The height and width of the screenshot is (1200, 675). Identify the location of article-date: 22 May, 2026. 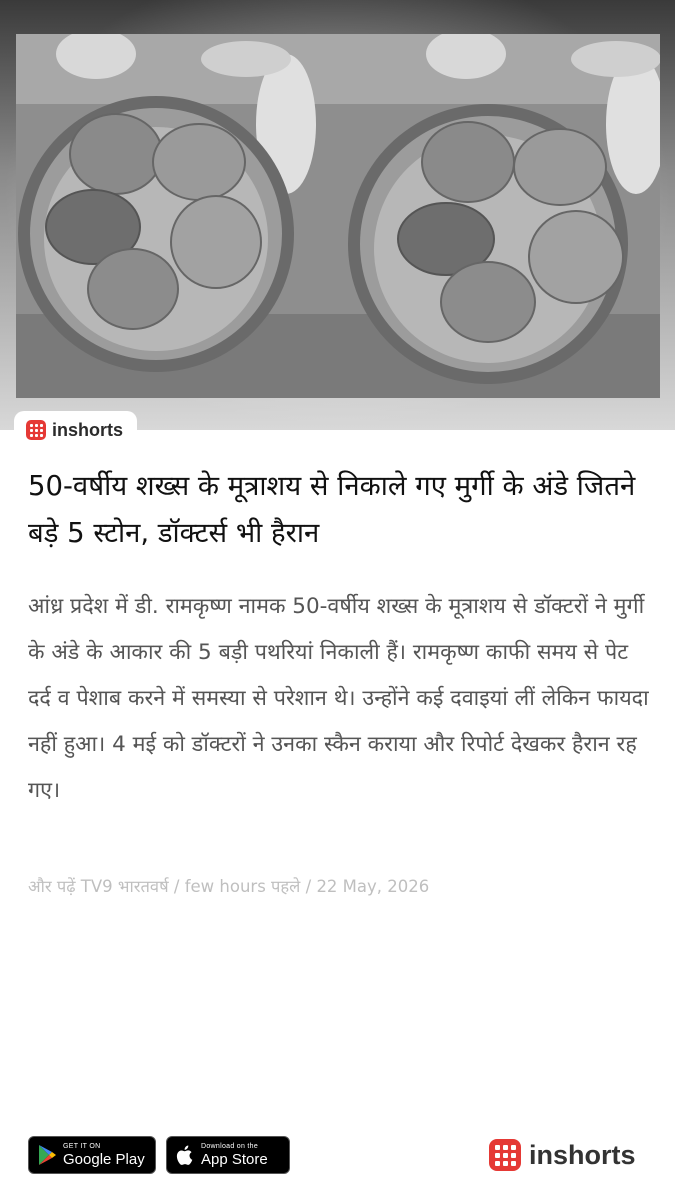
(373, 886).